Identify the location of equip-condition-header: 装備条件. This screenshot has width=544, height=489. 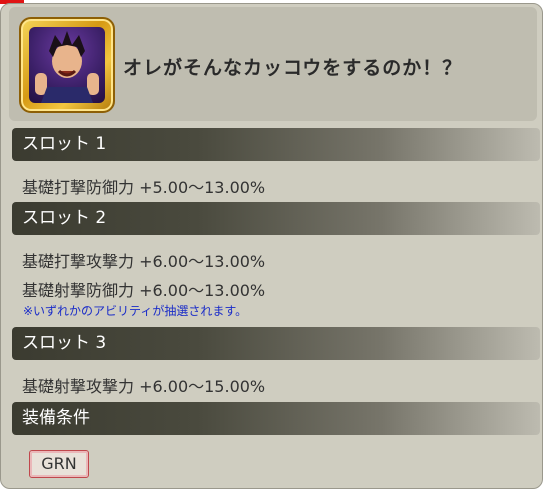
(276, 418).